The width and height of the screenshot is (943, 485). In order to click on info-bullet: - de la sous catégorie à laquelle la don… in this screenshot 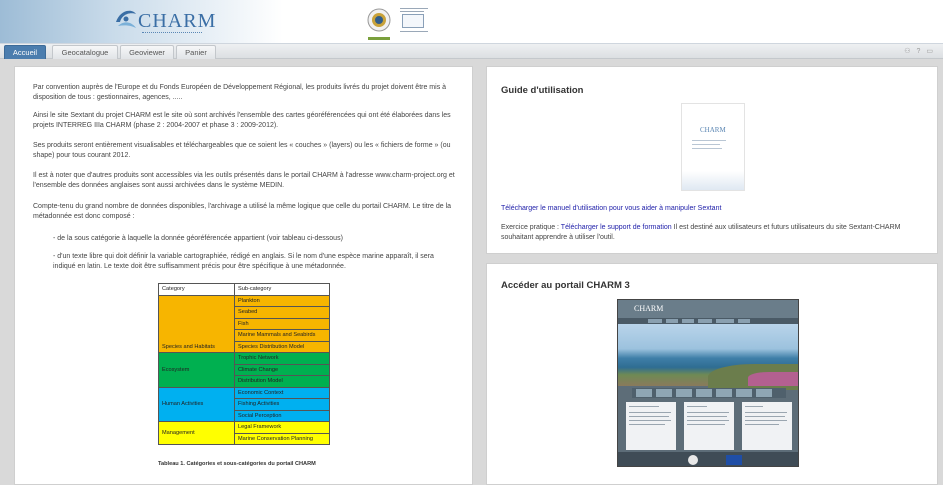, I will do `click(198, 238)`.